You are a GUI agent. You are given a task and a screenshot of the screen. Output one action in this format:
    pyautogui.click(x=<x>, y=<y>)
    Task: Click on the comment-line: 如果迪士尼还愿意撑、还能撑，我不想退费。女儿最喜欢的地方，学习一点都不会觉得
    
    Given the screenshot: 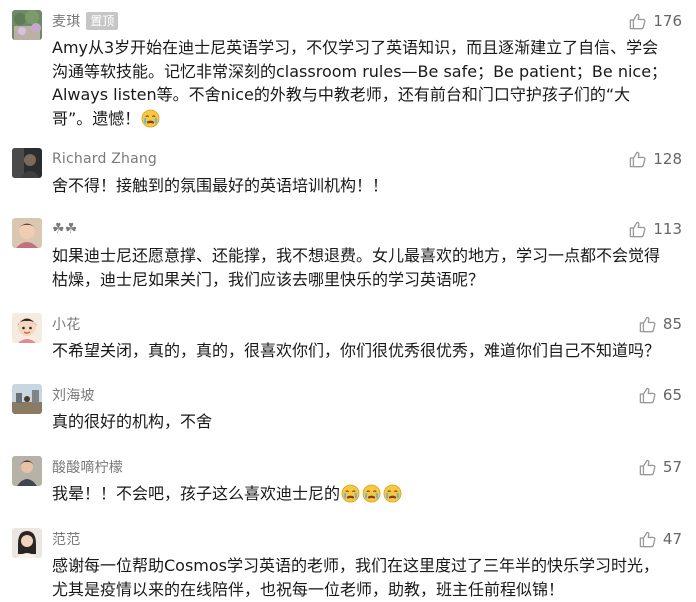 What is the action you would take?
    pyautogui.click(x=356, y=255)
    